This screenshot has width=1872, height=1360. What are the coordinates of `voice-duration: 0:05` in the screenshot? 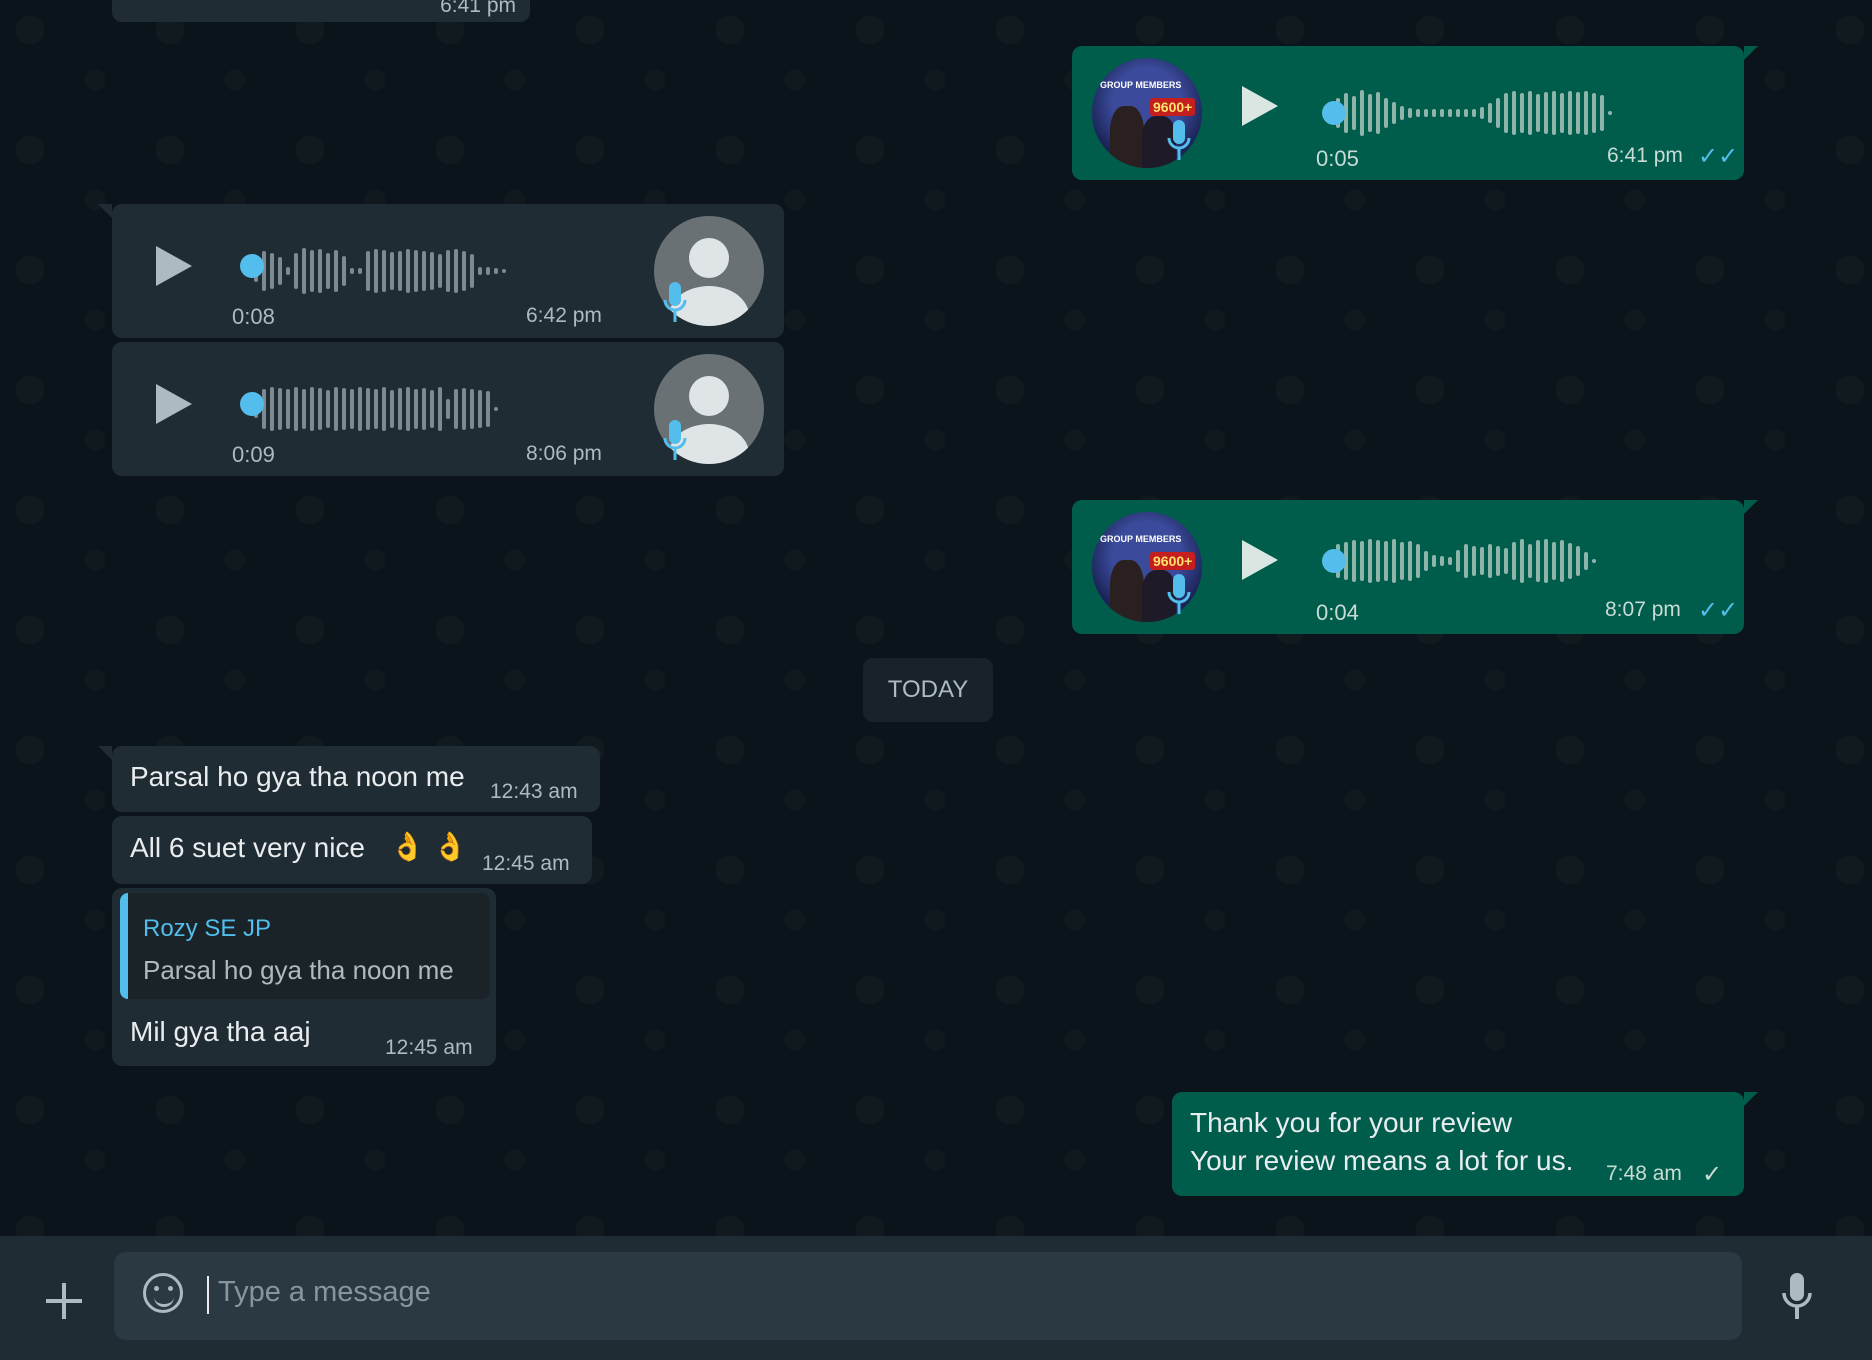 It's located at (1337, 158).